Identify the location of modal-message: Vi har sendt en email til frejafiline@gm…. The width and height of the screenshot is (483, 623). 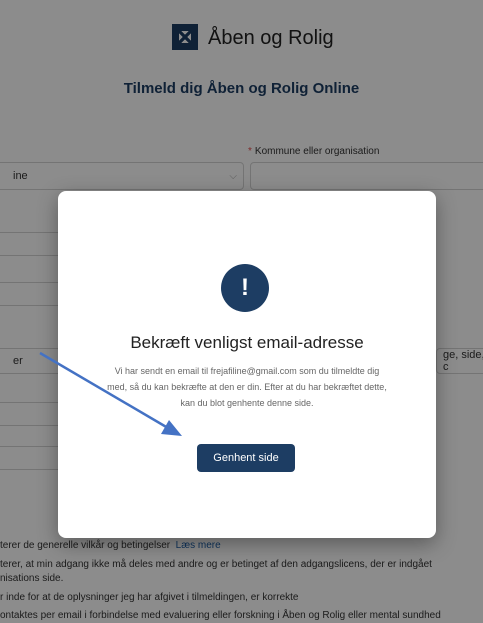
(247, 387).